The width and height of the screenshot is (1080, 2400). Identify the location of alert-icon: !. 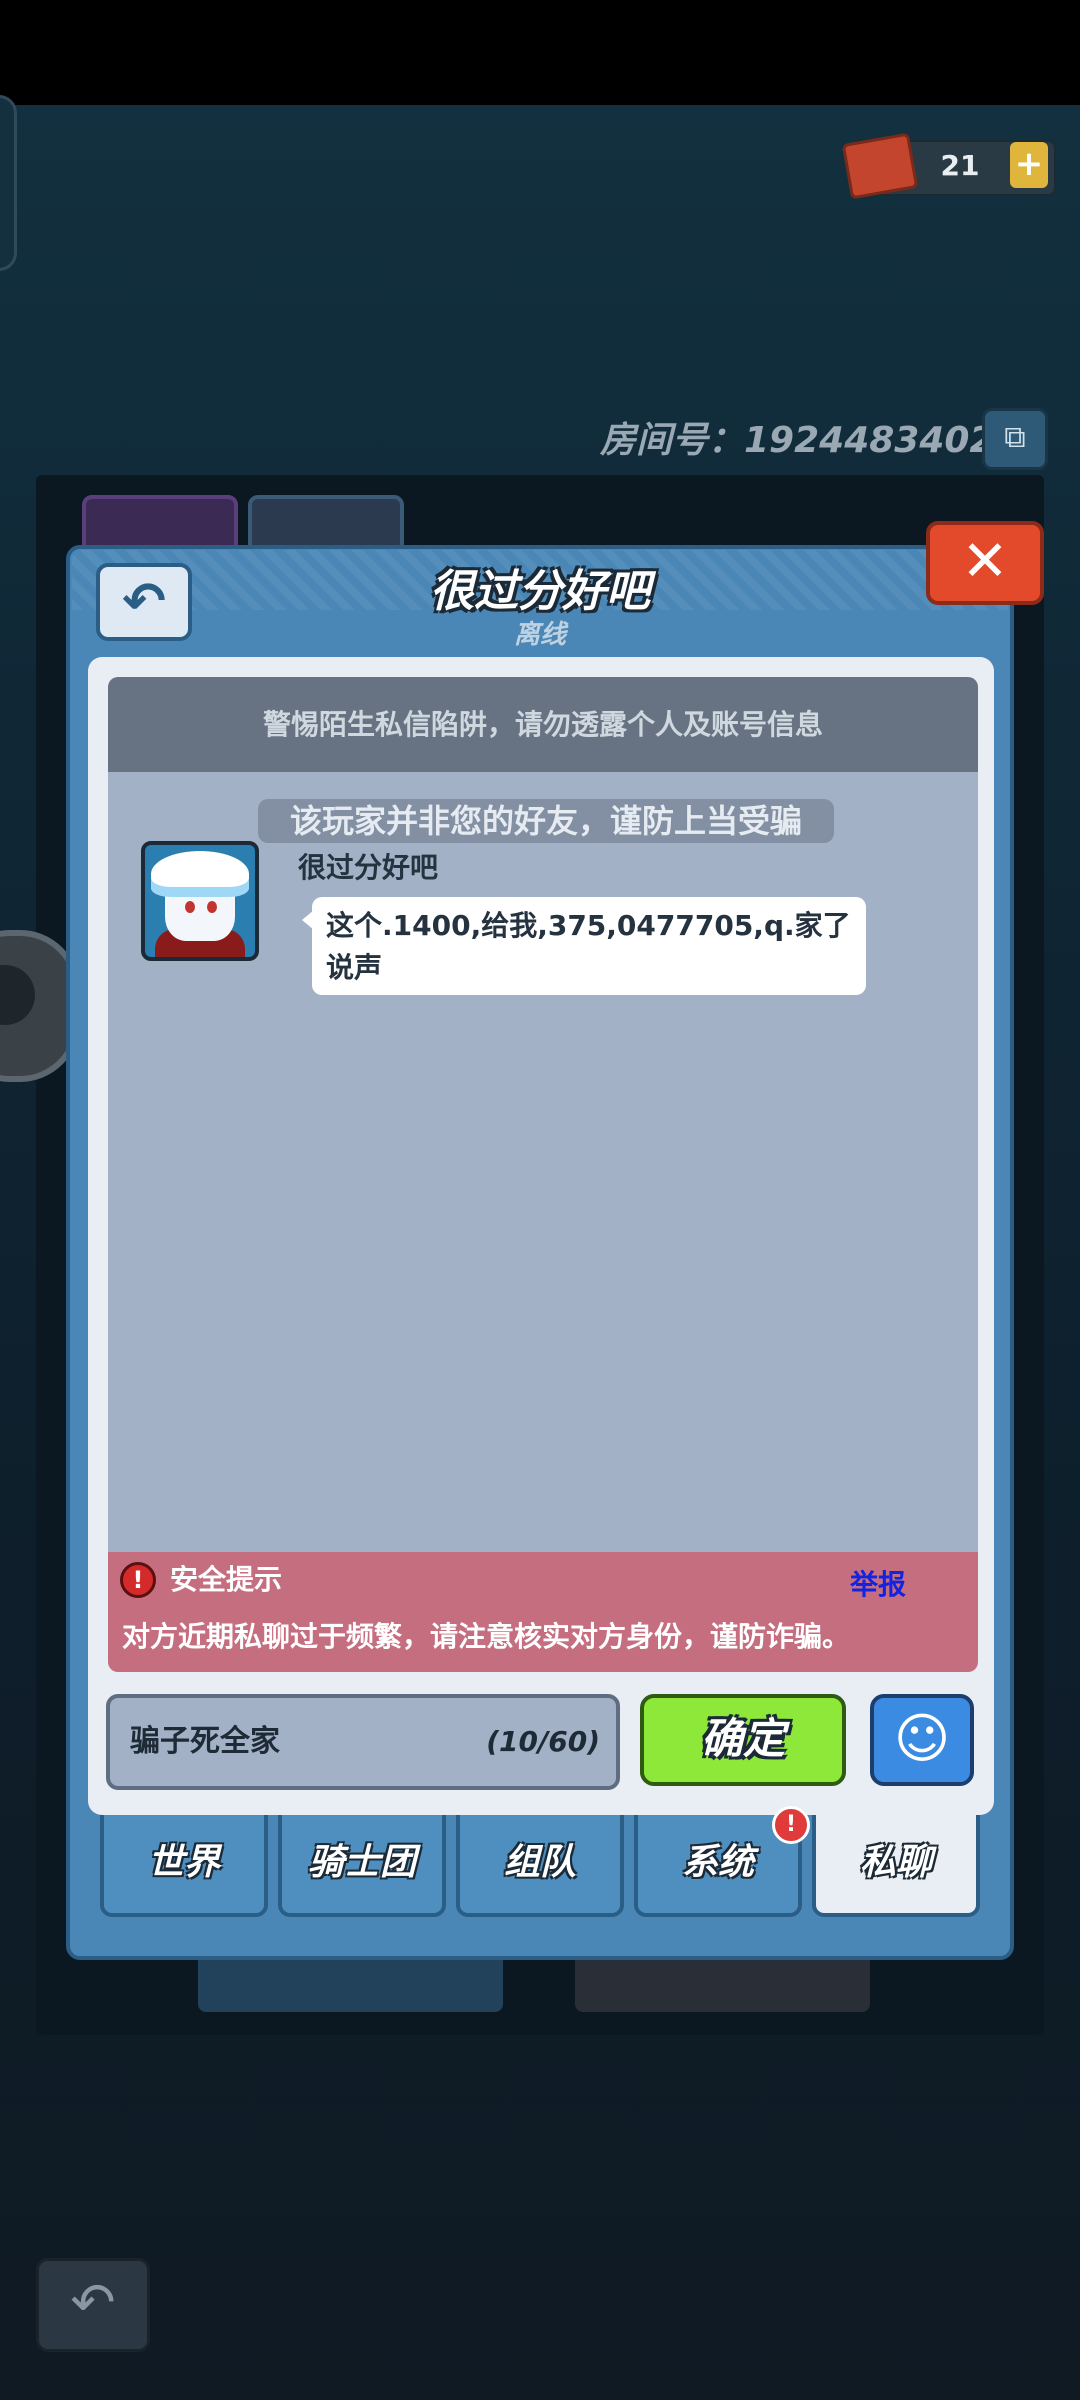
(138, 1580).